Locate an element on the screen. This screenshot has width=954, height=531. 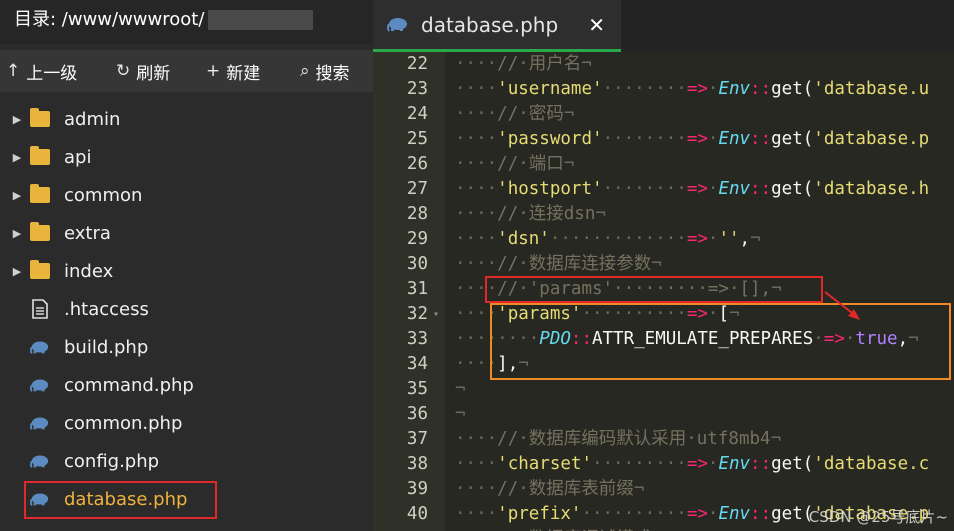
toolbar-label: 刷新 is located at coordinates (153, 73).